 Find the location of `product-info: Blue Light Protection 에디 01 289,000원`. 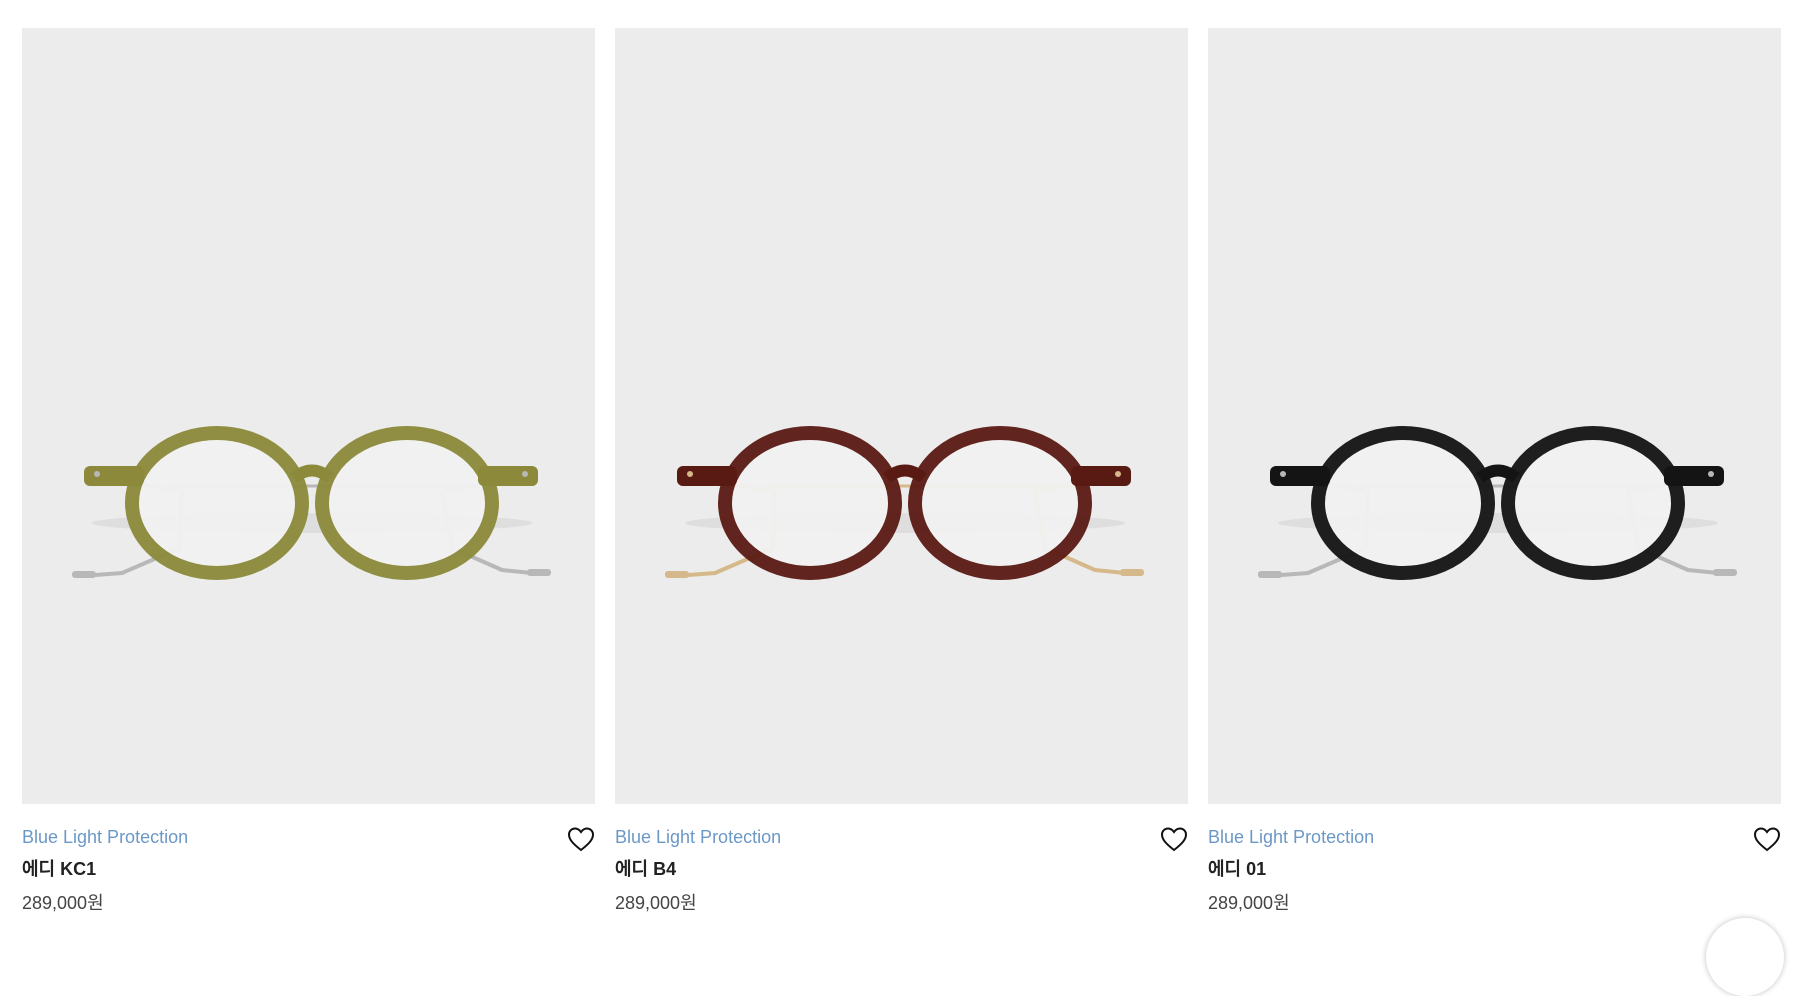

product-info: Blue Light Protection 에디 01 289,000원 is located at coordinates (1494, 870).